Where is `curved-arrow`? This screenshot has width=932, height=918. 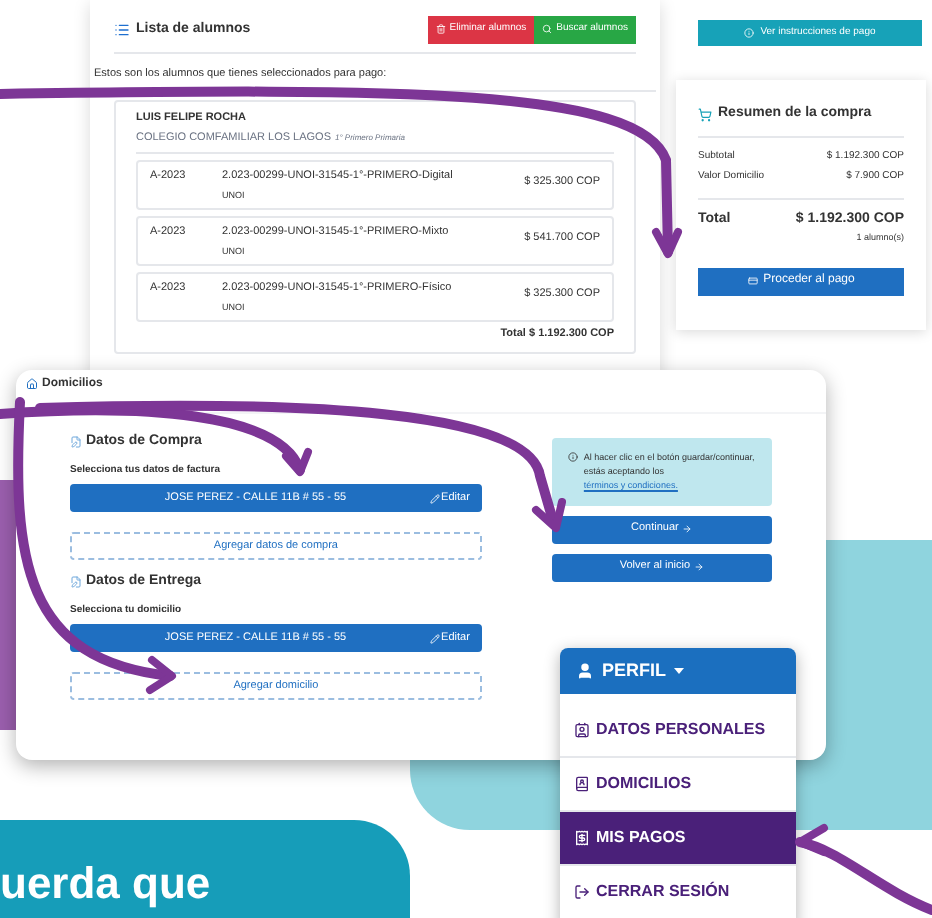 curved-arrow is located at coordinates (863, 869).